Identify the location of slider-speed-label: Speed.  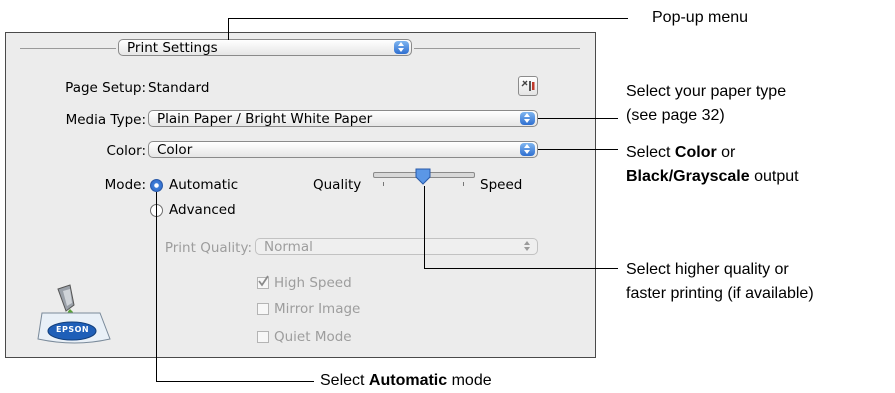
(501, 185).